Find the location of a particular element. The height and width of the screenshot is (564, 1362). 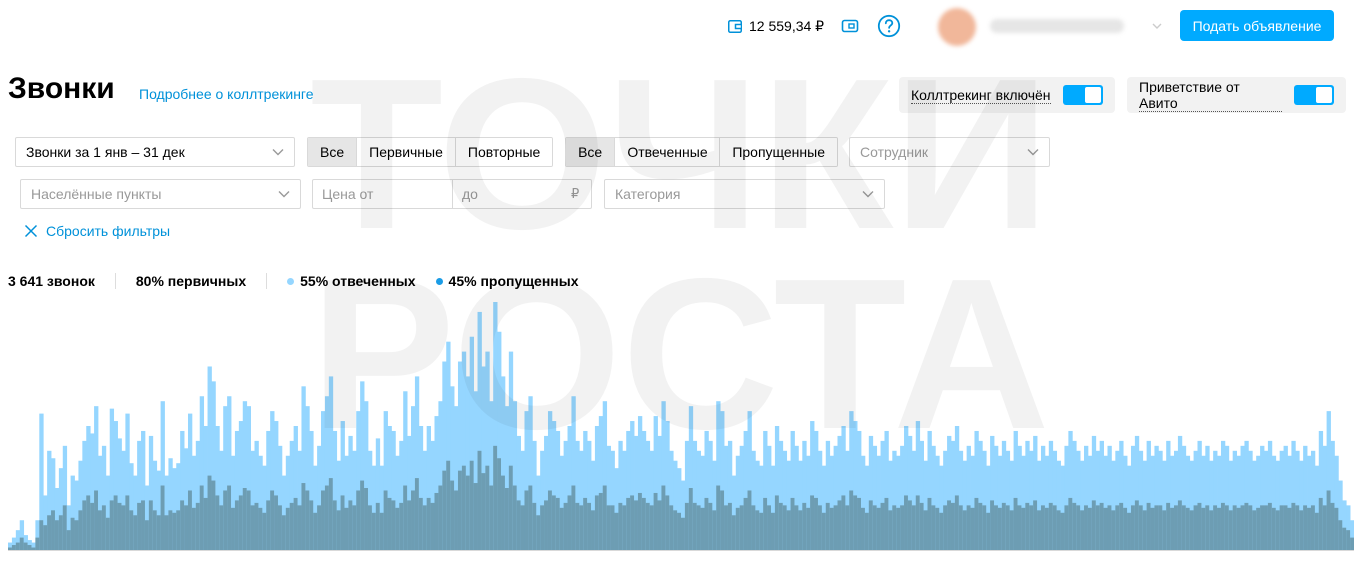

reset-filters-button: Сбросить фильтры is located at coordinates (97, 231).